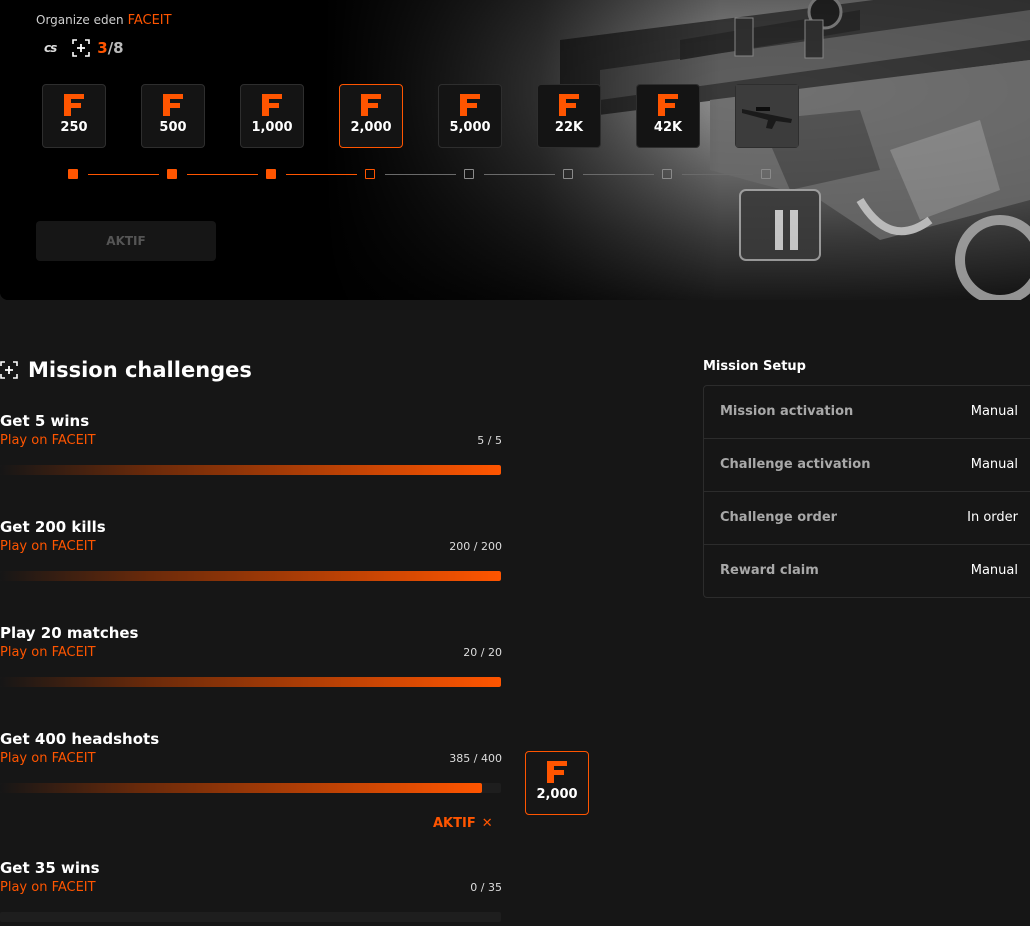 The height and width of the screenshot is (926, 1030). I want to click on activate-label: AKTIF, so click(454, 823).